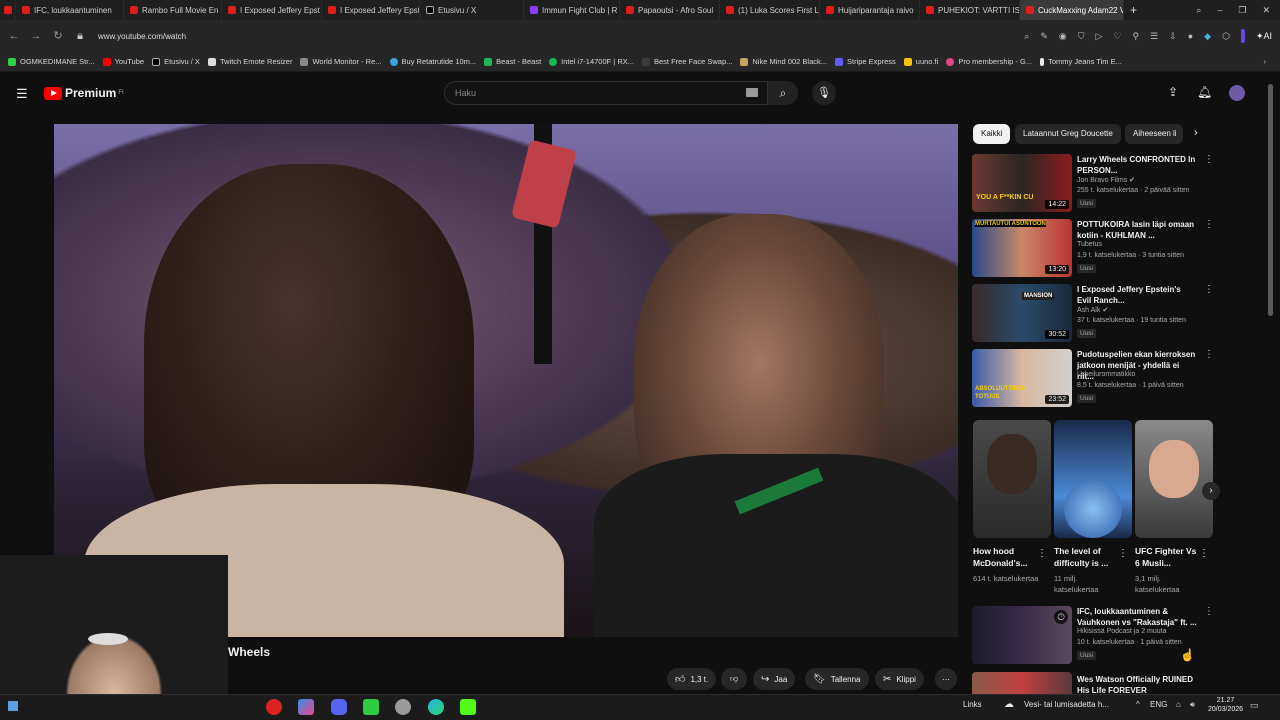 This screenshot has width=1280, height=720. What do you see at coordinates (1154, 134) in the screenshot?
I see `chip-related: Aiheeseen li` at bounding box center [1154, 134].